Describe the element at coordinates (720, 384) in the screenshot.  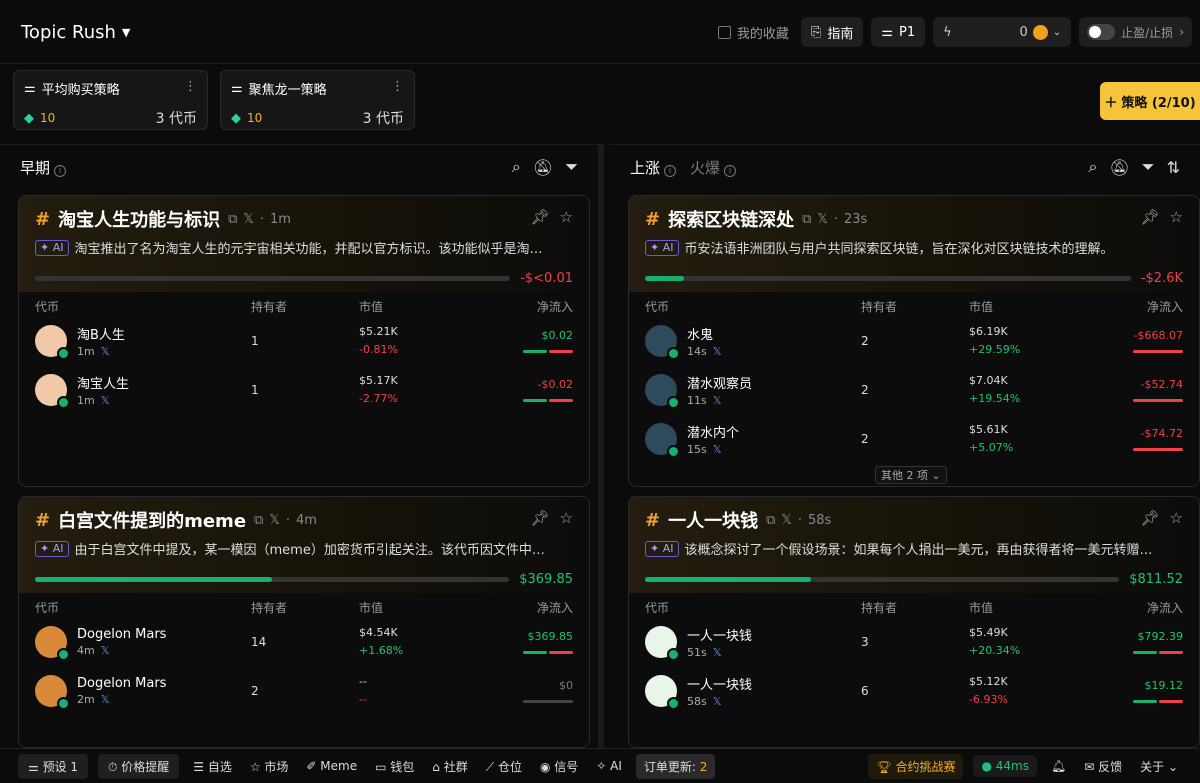
I see `token-name: 潜水观察员` at that location.